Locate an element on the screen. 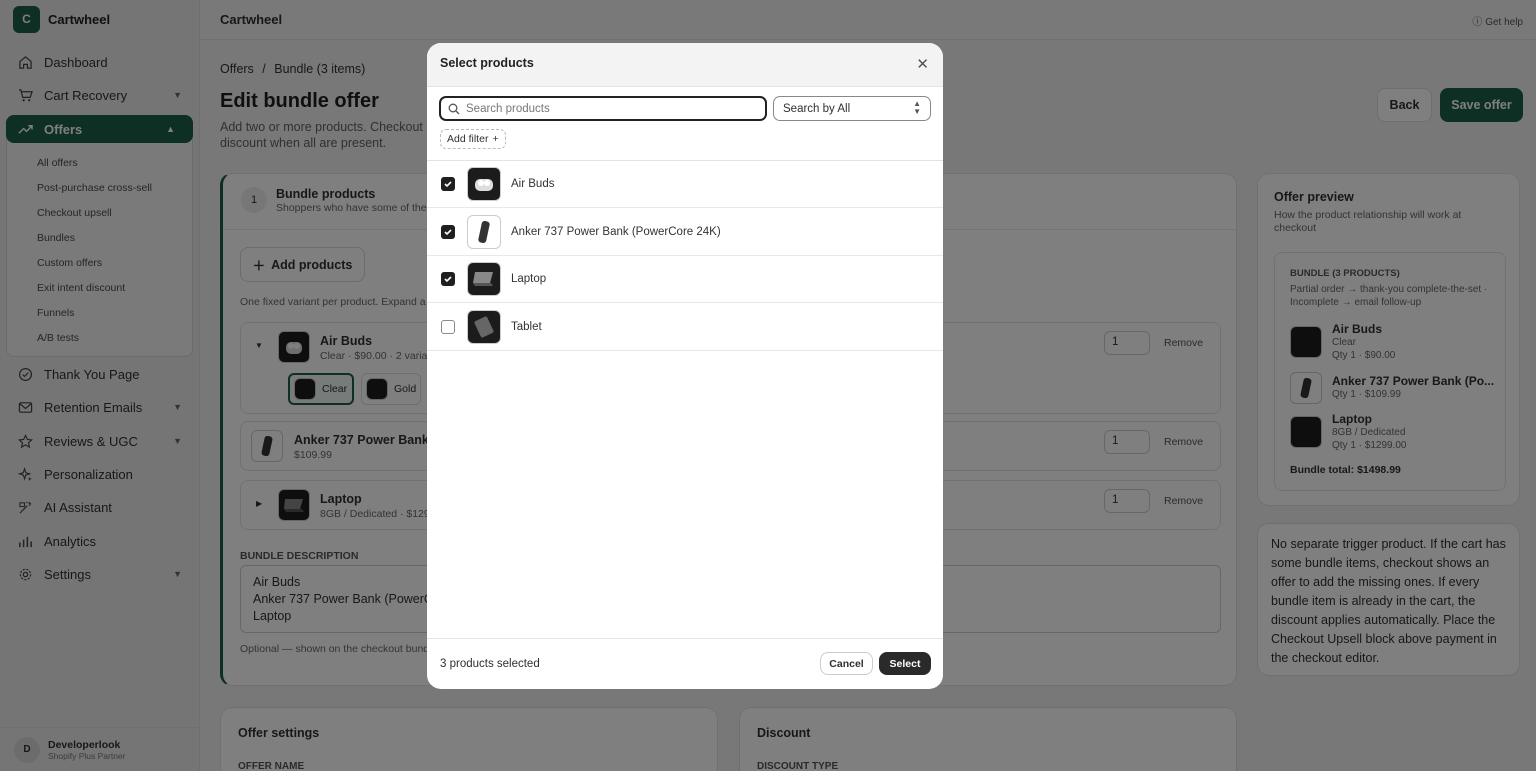 The image size is (1536, 771). modal-header: Select products ✕ is located at coordinates (685, 65).